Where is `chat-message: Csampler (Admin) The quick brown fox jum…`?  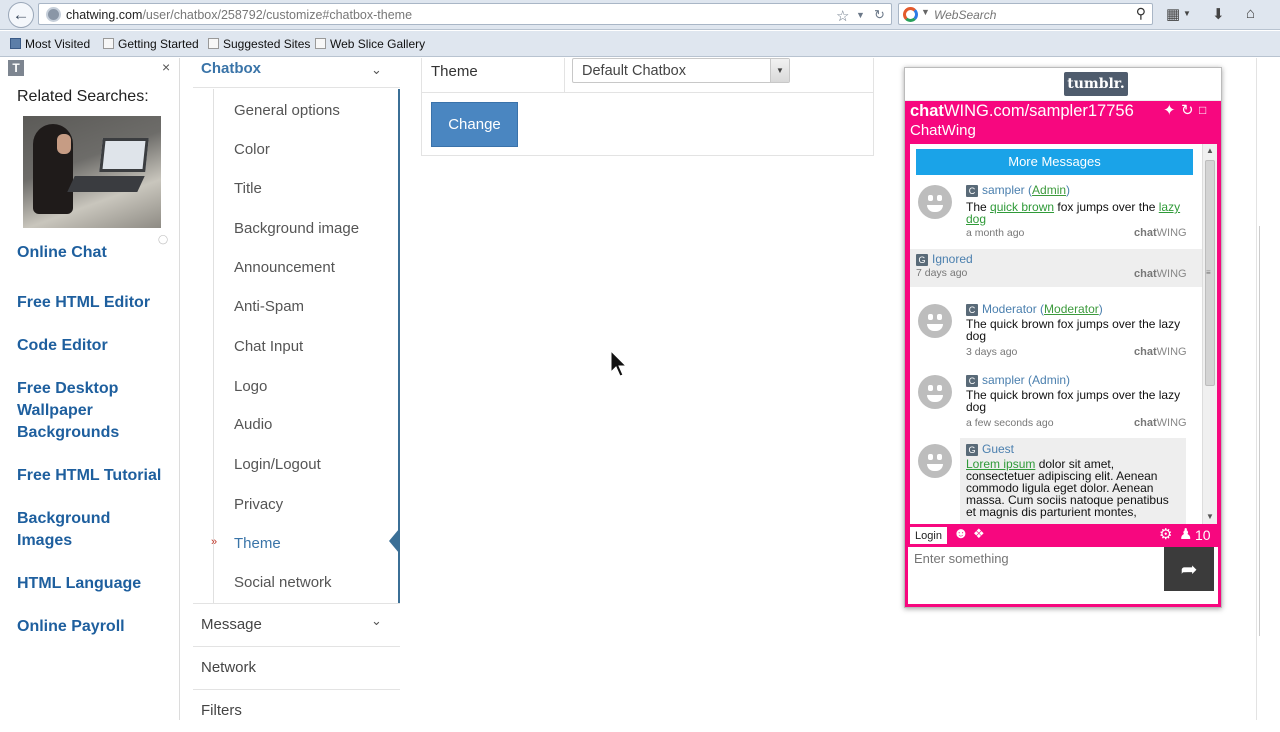 chat-message: Csampler (Admin) The quick brown fox jum… is located at coordinates (1056, 210).